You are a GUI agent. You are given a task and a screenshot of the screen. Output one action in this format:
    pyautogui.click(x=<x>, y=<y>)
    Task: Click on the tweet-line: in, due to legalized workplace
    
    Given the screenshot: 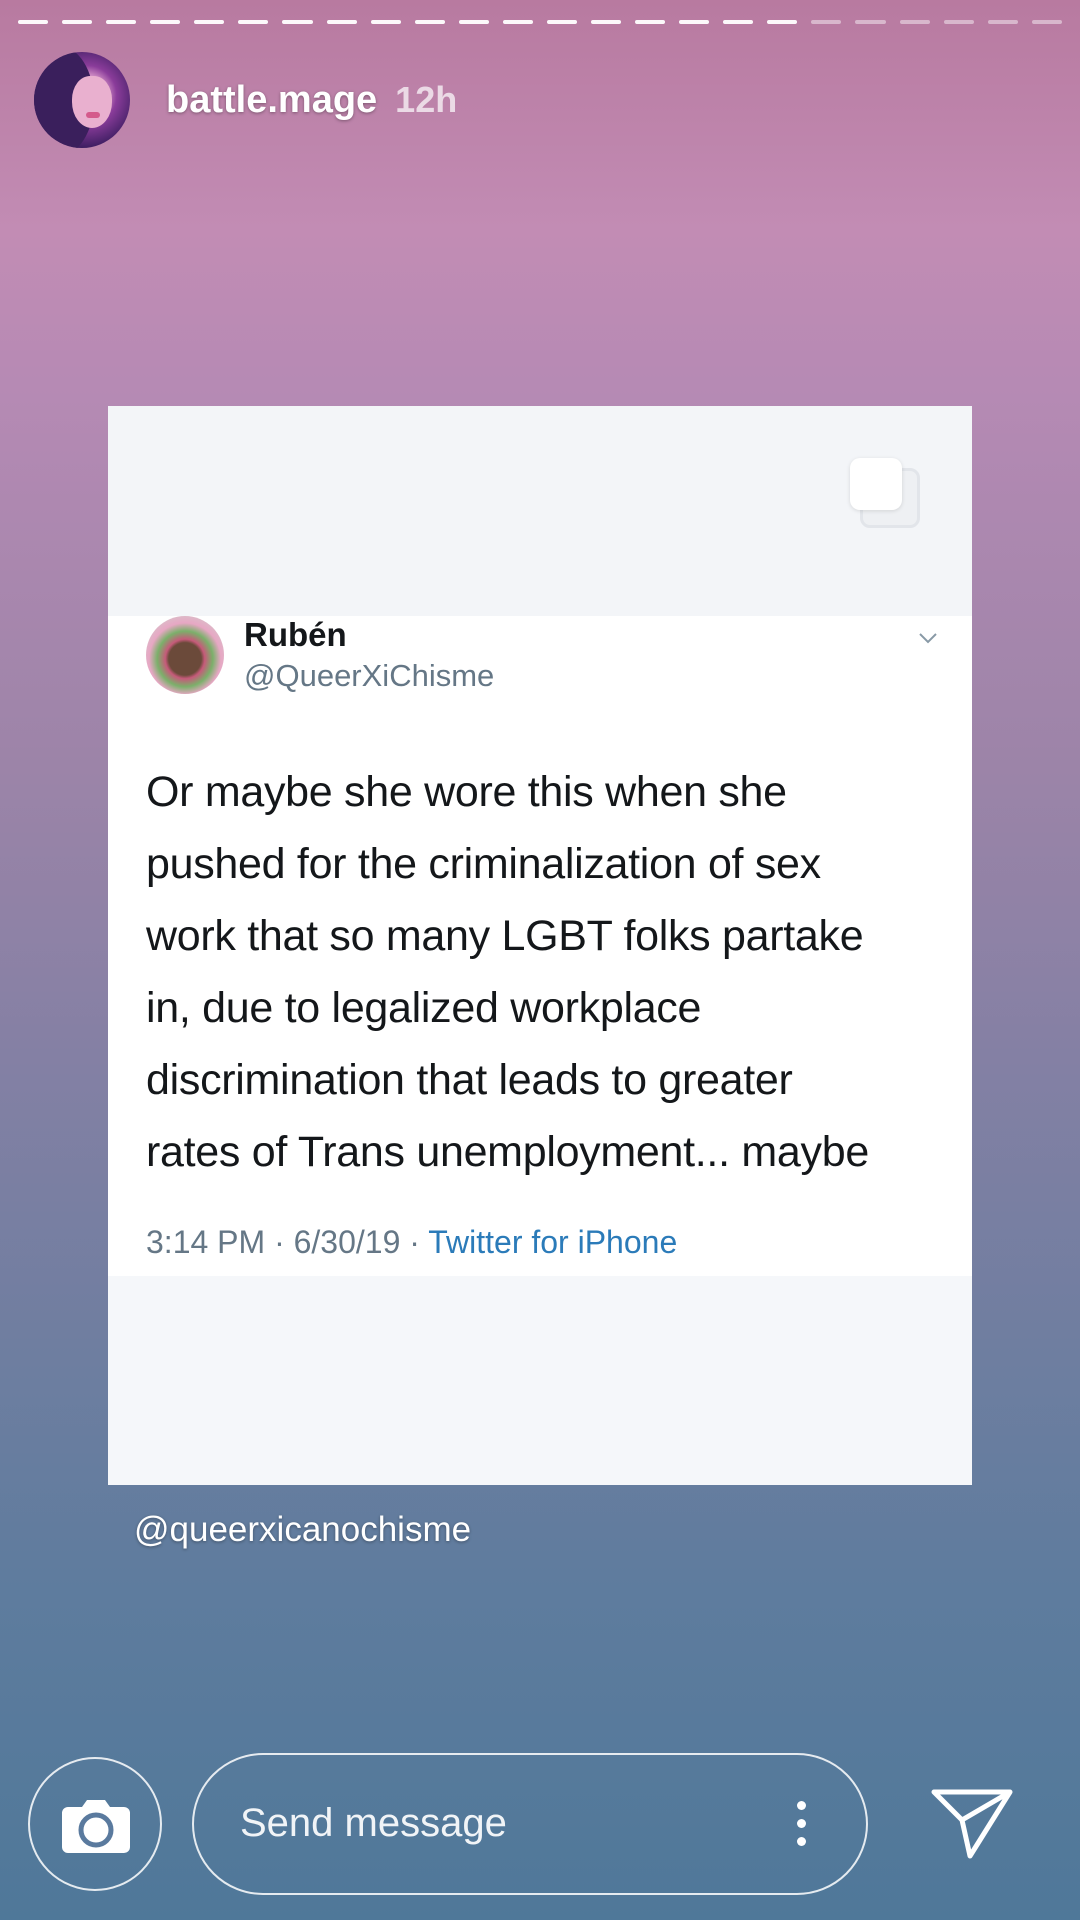 What is the action you would take?
    pyautogui.click(x=424, y=1008)
    